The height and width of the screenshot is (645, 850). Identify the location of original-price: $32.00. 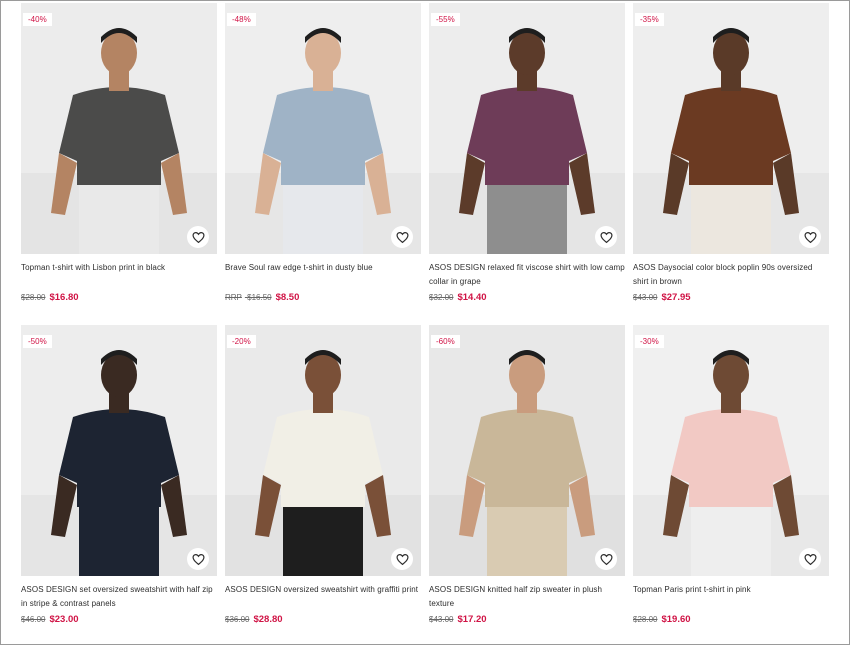
(441, 297).